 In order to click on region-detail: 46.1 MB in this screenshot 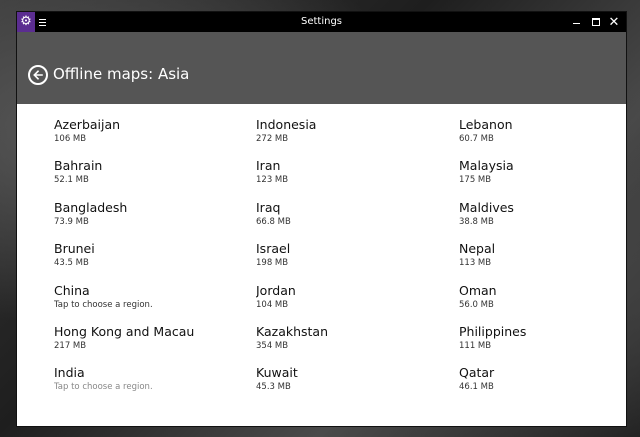, I will do `click(476, 387)`.